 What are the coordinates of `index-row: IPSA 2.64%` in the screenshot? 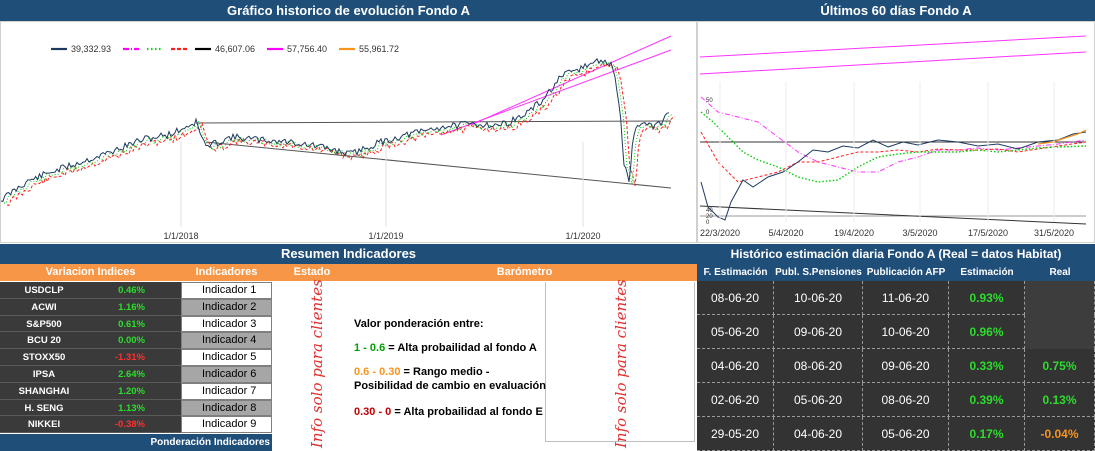 It's located at (90, 374).